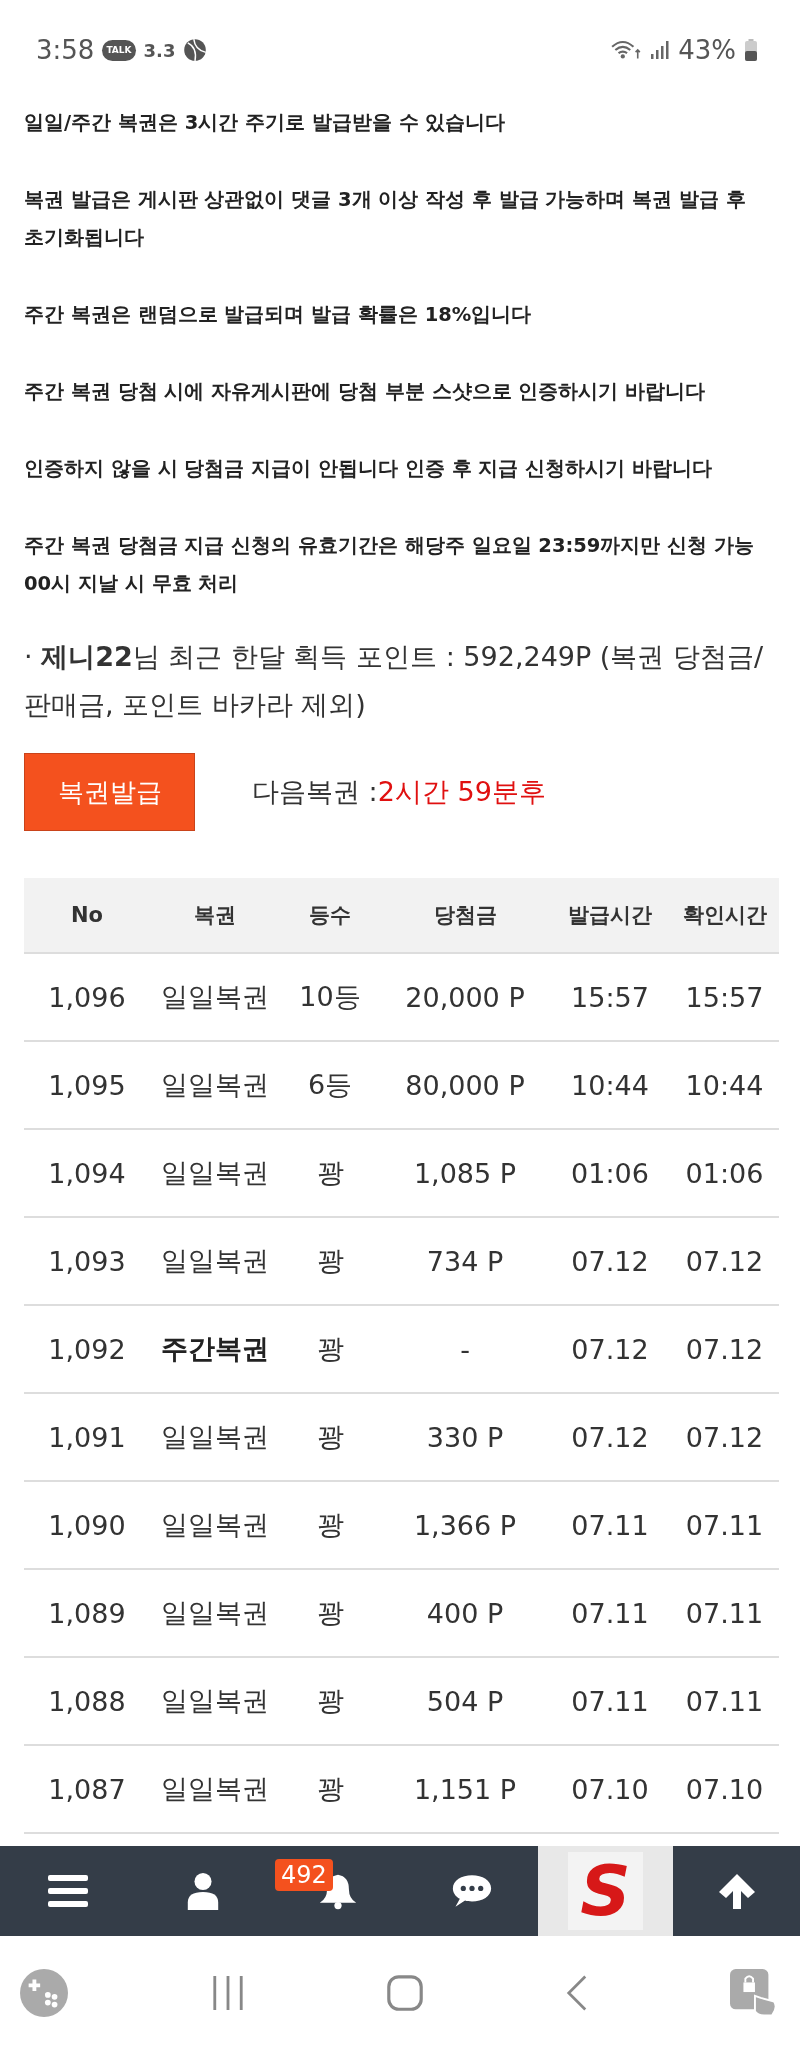 The image size is (800, 2050). Describe the element at coordinates (330, 1085) in the screenshot. I see `table-cell-text: 6등` at that location.